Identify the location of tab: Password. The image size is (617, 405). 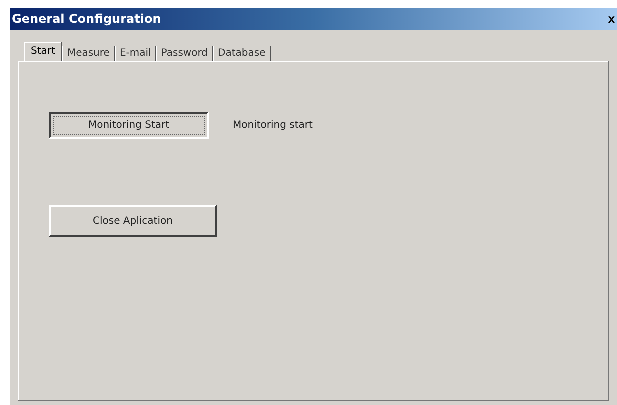
(185, 53).